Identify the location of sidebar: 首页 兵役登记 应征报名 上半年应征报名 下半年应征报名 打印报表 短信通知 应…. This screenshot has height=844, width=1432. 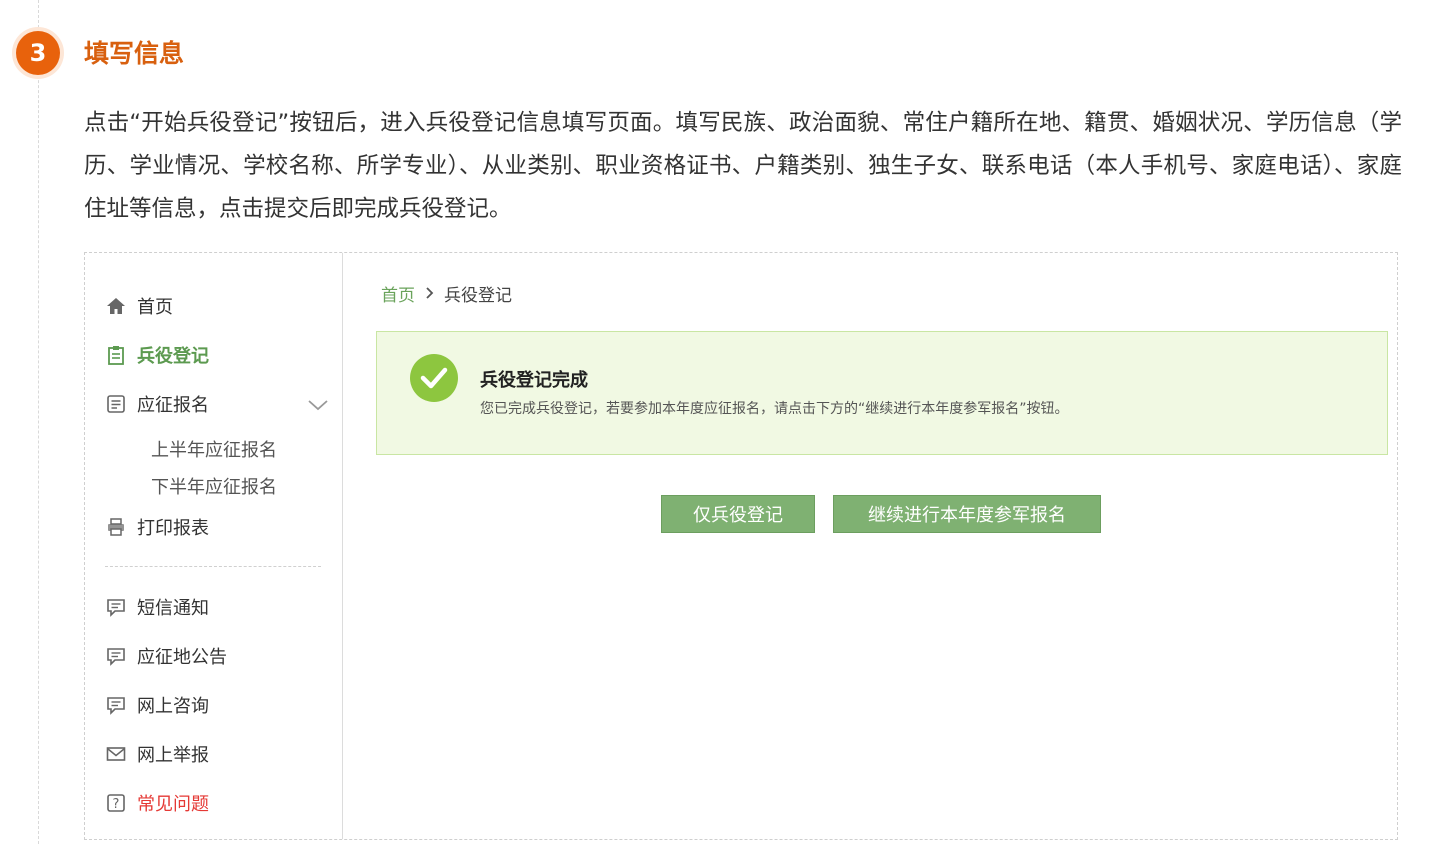
(214, 546).